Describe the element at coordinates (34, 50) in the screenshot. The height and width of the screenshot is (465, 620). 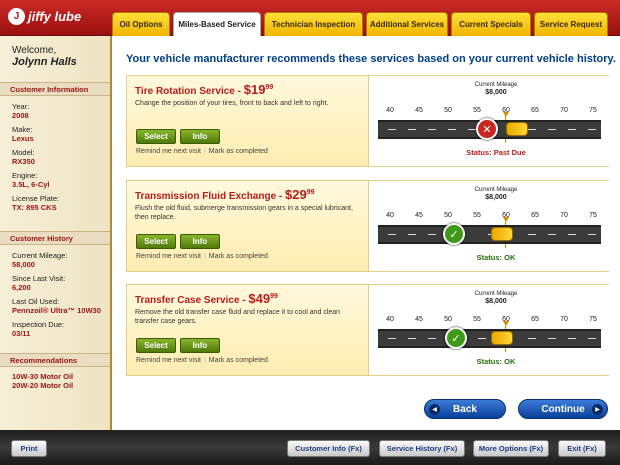
I see `welcome-text: Welcome,` at that location.